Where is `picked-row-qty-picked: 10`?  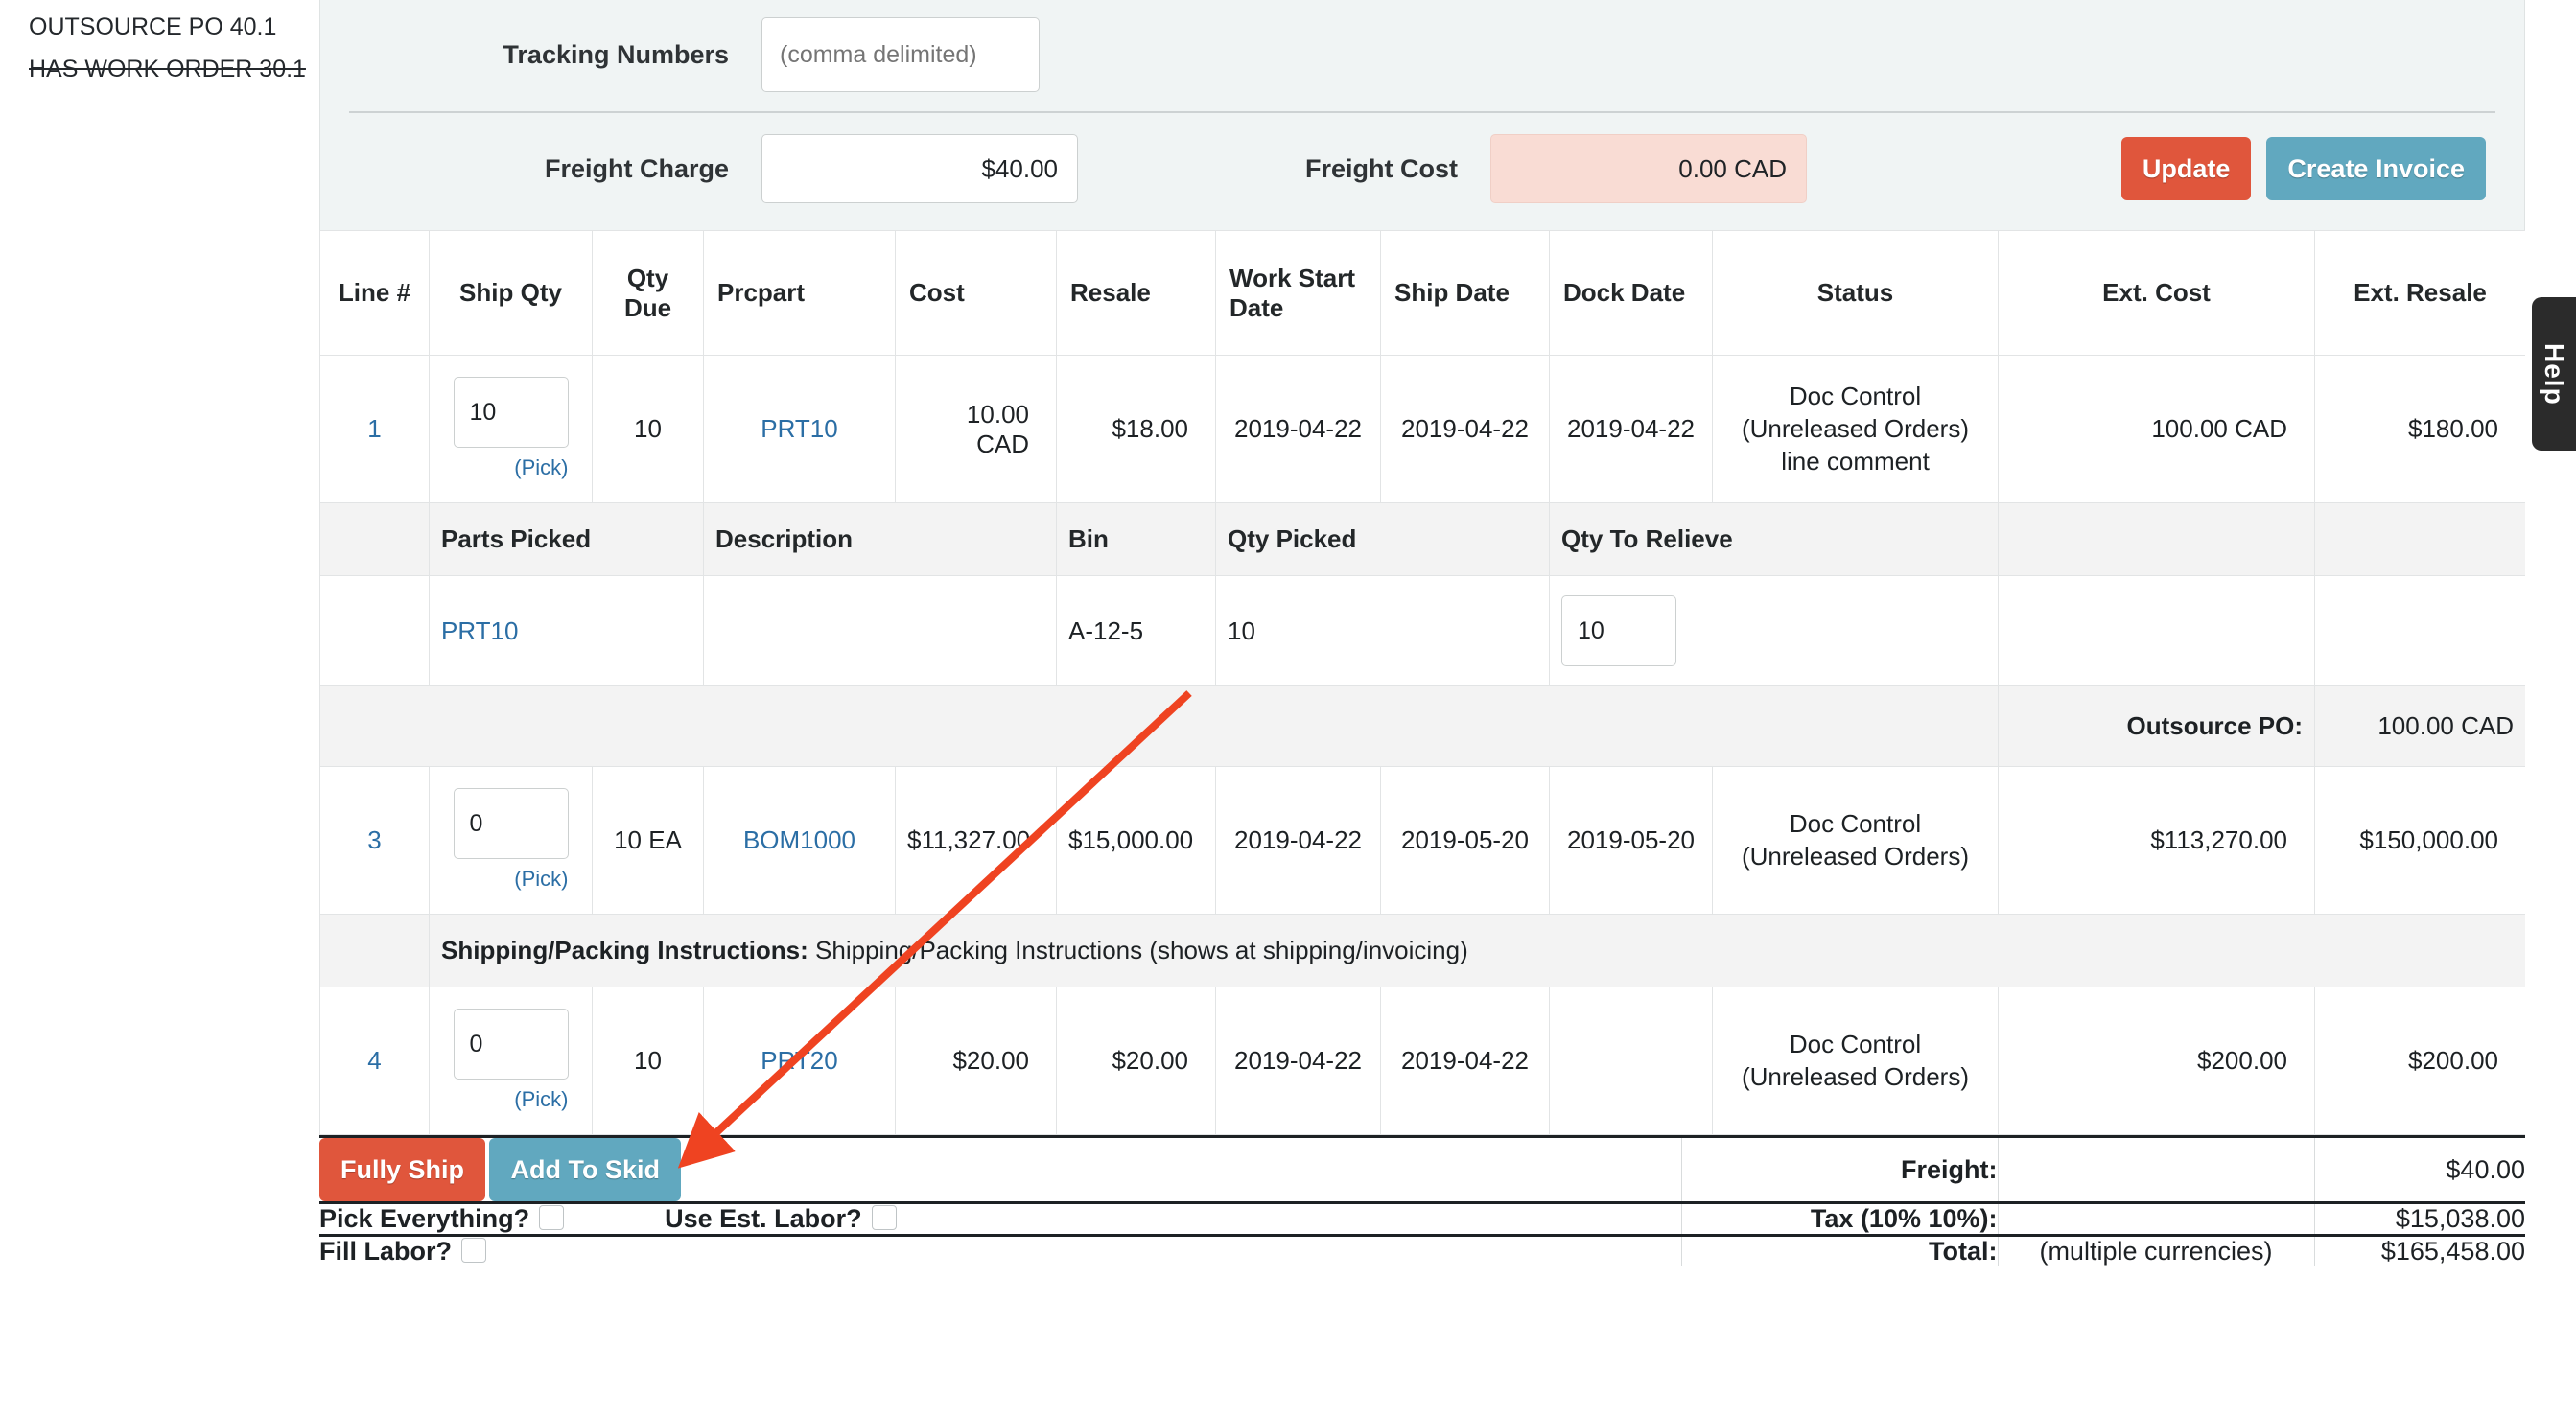 picked-row-qty-picked: 10 is located at coordinates (1382, 631).